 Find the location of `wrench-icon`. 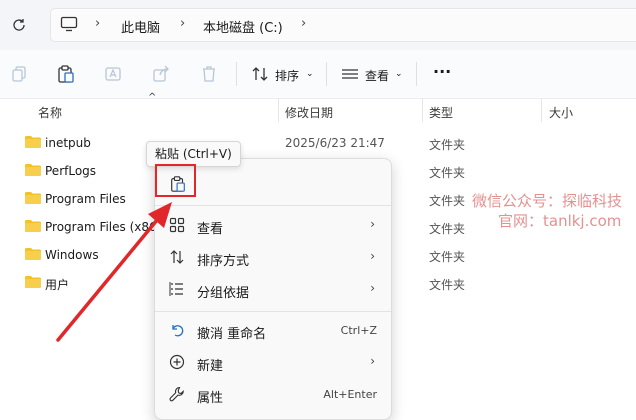

wrench-icon is located at coordinates (176, 394).